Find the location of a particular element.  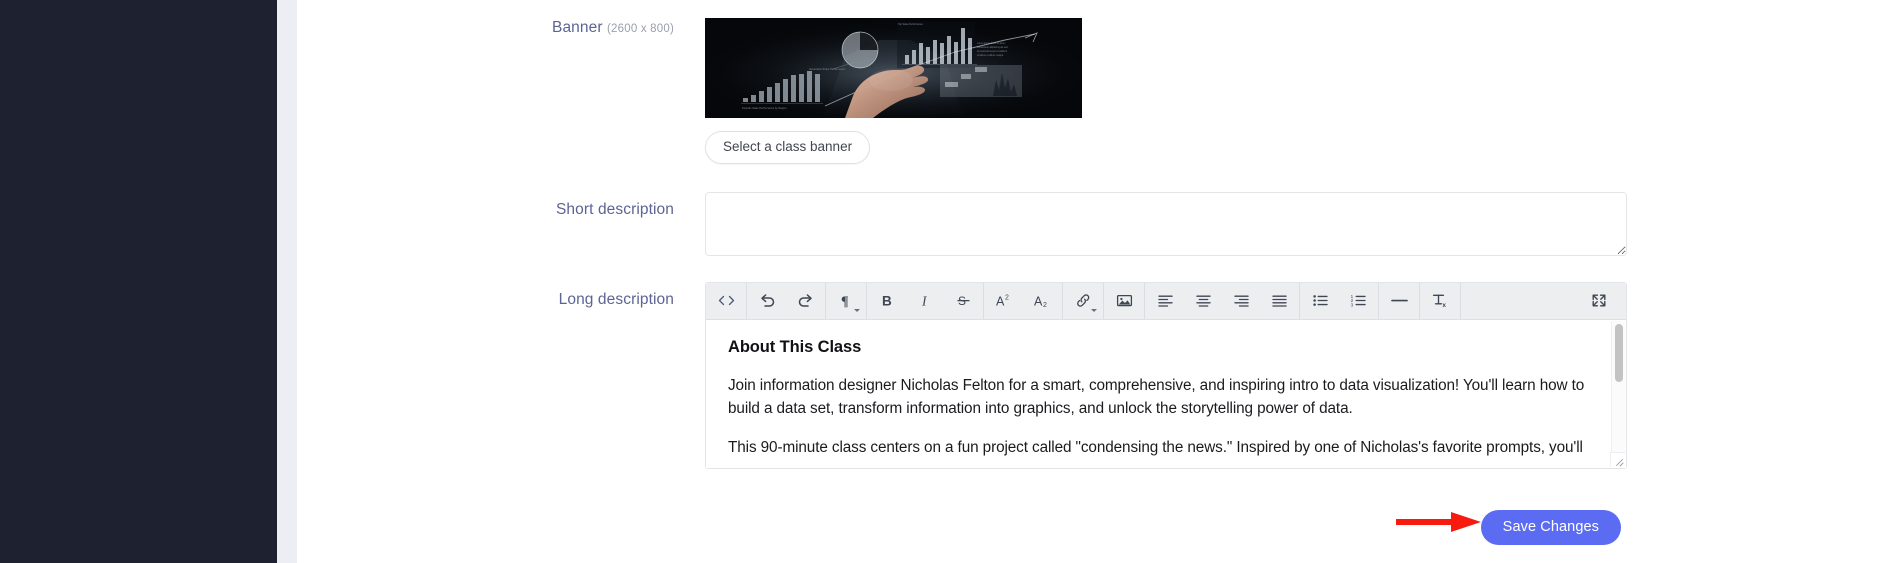

select-class-banner-button: Select a class banner is located at coordinates (788, 147).